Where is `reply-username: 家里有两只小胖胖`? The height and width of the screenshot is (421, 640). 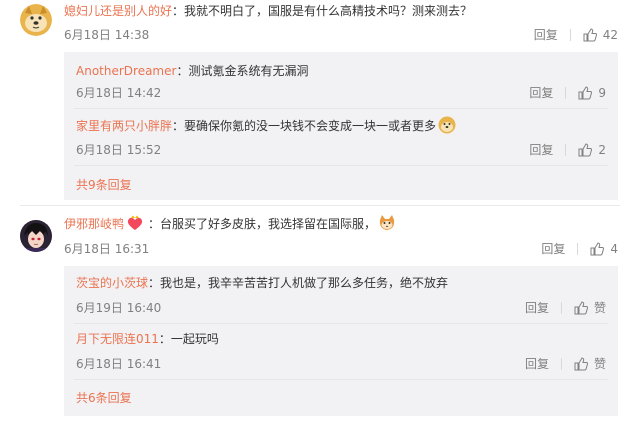
reply-username: 家里有两只小胖胖 is located at coordinates (124, 126).